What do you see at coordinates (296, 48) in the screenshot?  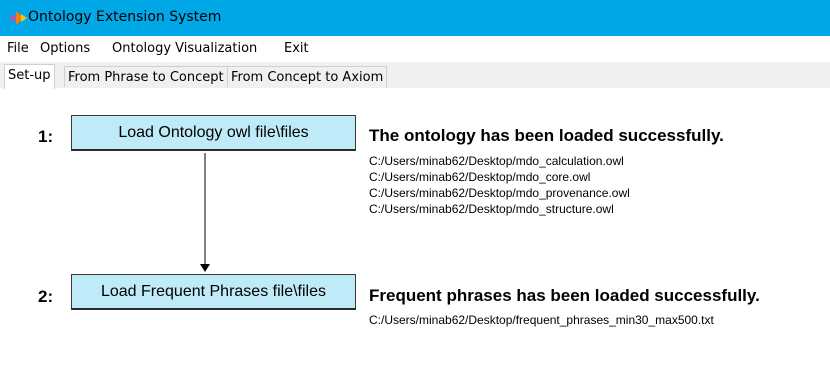 I see `menu-exit: Exit` at bounding box center [296, 48].